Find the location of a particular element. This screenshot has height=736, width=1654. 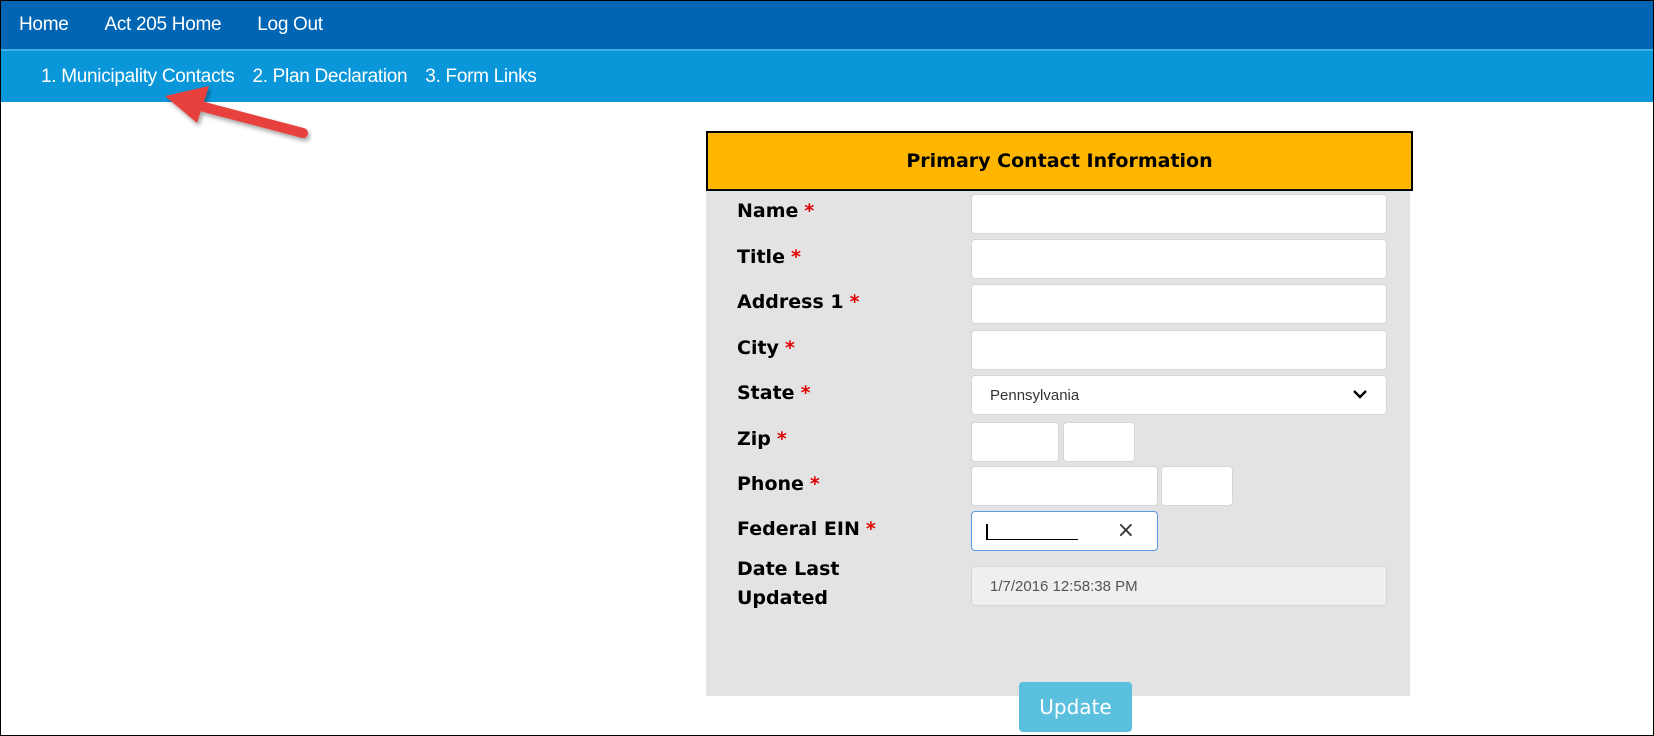

state-label: State * is located at coordinates (774, 393).